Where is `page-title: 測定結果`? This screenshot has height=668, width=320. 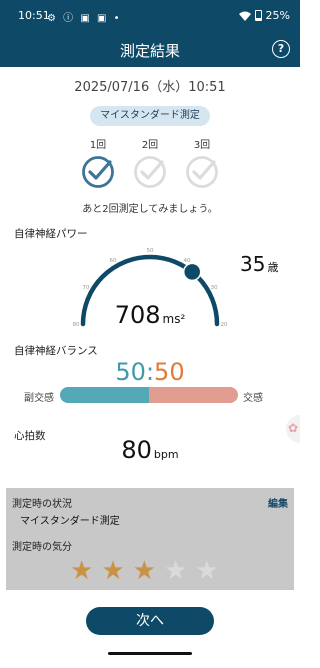 page-title: 測定結果 is located at coordinates (149, 51).